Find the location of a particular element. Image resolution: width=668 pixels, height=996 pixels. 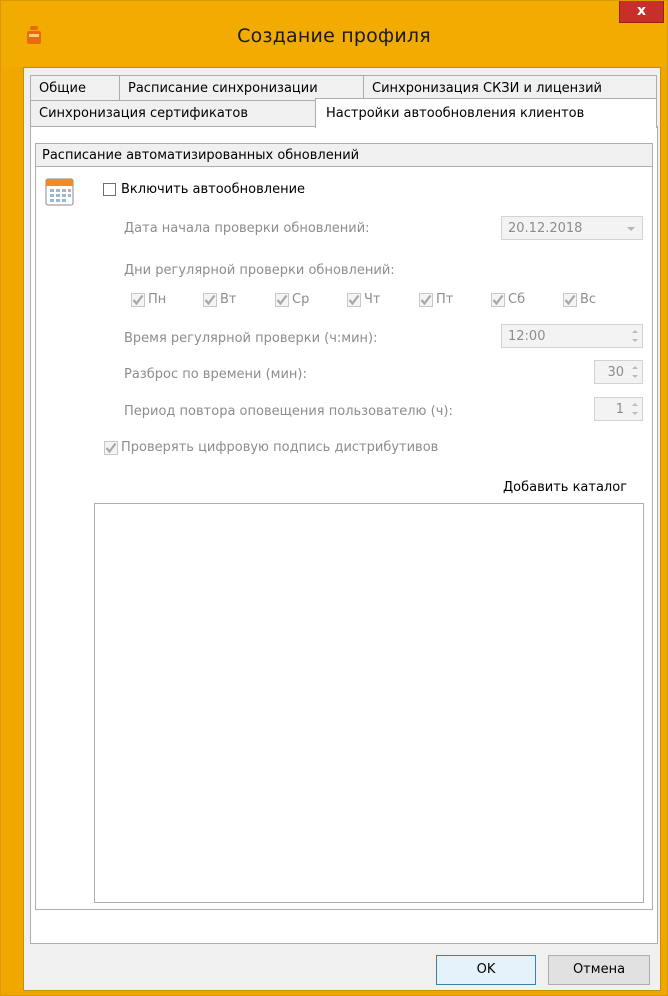

time-spread-value: 30 is located at coordinates (615, 372).